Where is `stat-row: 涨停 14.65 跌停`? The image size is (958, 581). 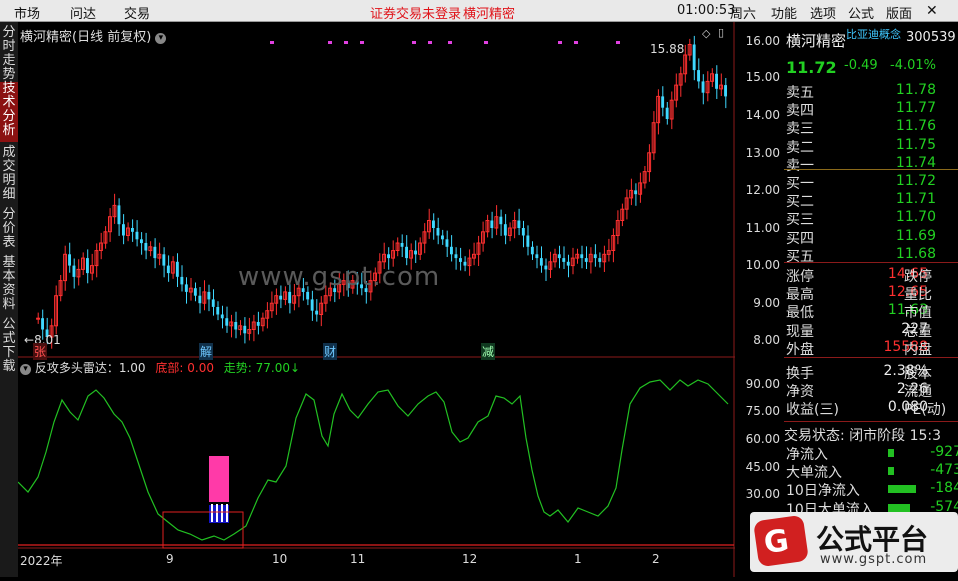
stat-row: 涨停 14.65 跌停 is located at coordinates (859, 275).